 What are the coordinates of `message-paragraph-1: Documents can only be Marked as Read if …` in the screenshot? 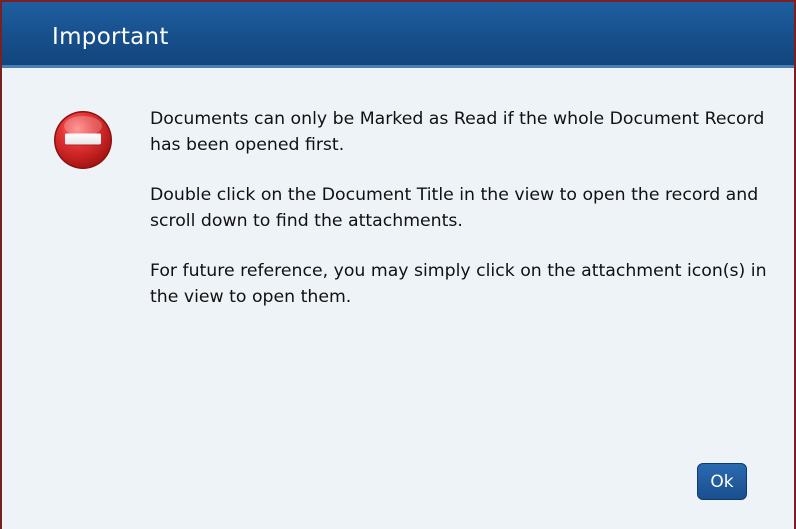 It's located at (457, 132).